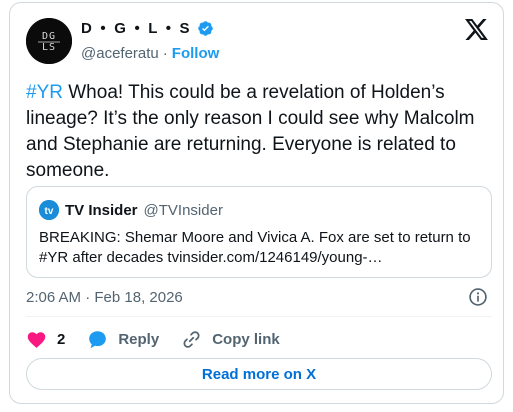 This screenshot has height=412, width=513. Describe the element at coordinates (49, 36) in the screenshot. I see `svg-text: DG` at that location.